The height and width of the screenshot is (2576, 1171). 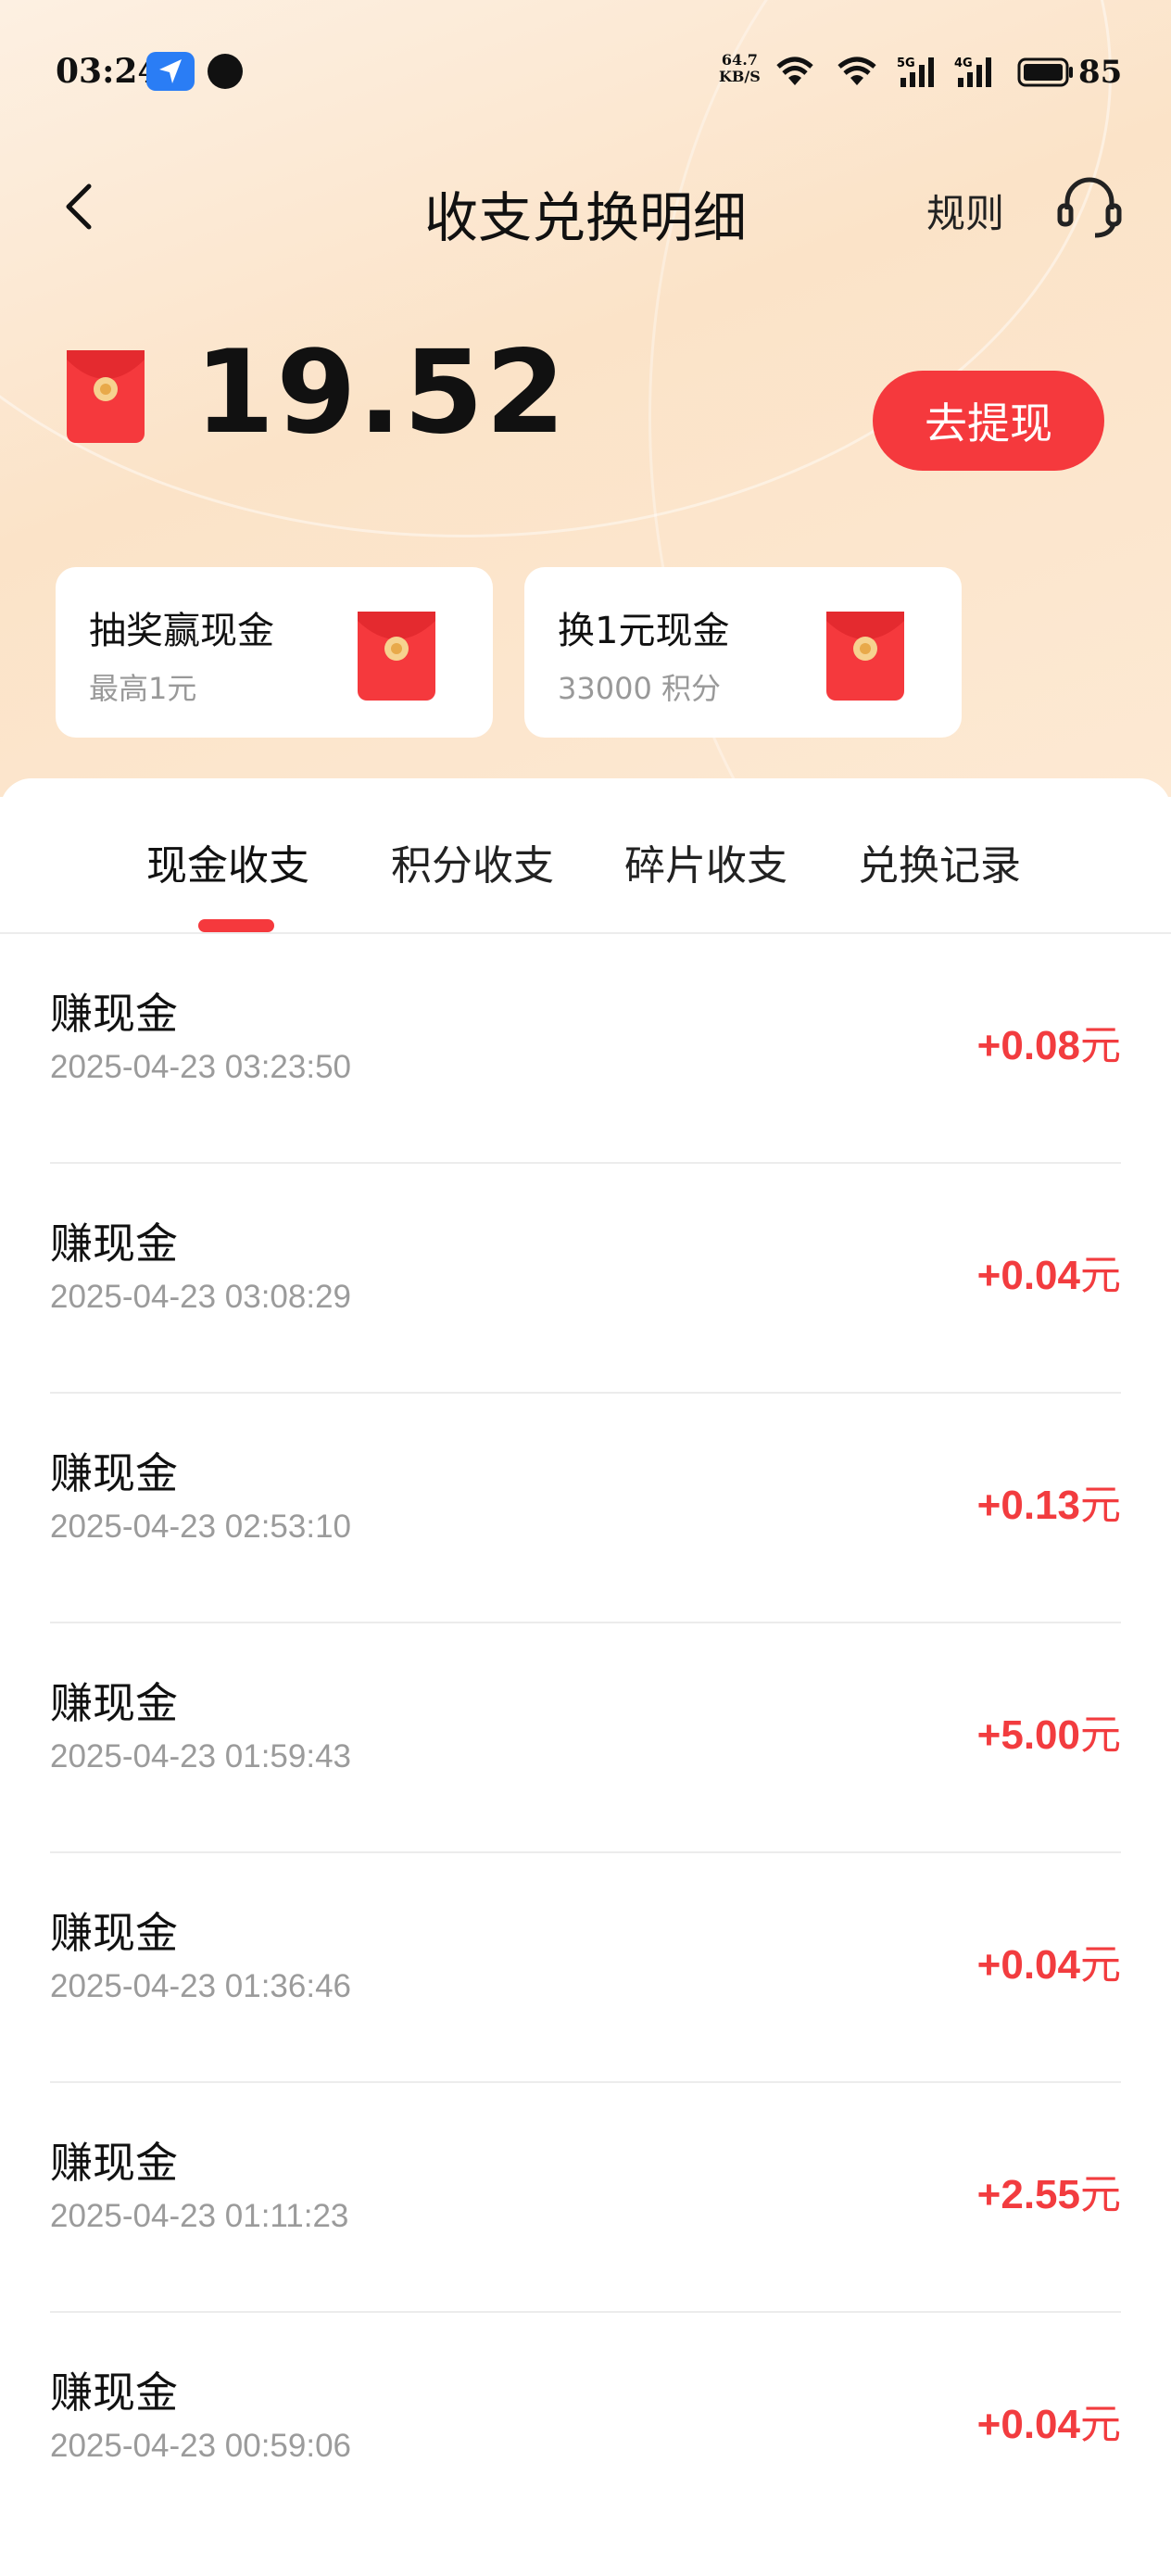 What do you see at coordinates (1028, 1505) in the screenshot?
I see `transaction-amount-value: +0.13` at bounding box center [1028, 1505].